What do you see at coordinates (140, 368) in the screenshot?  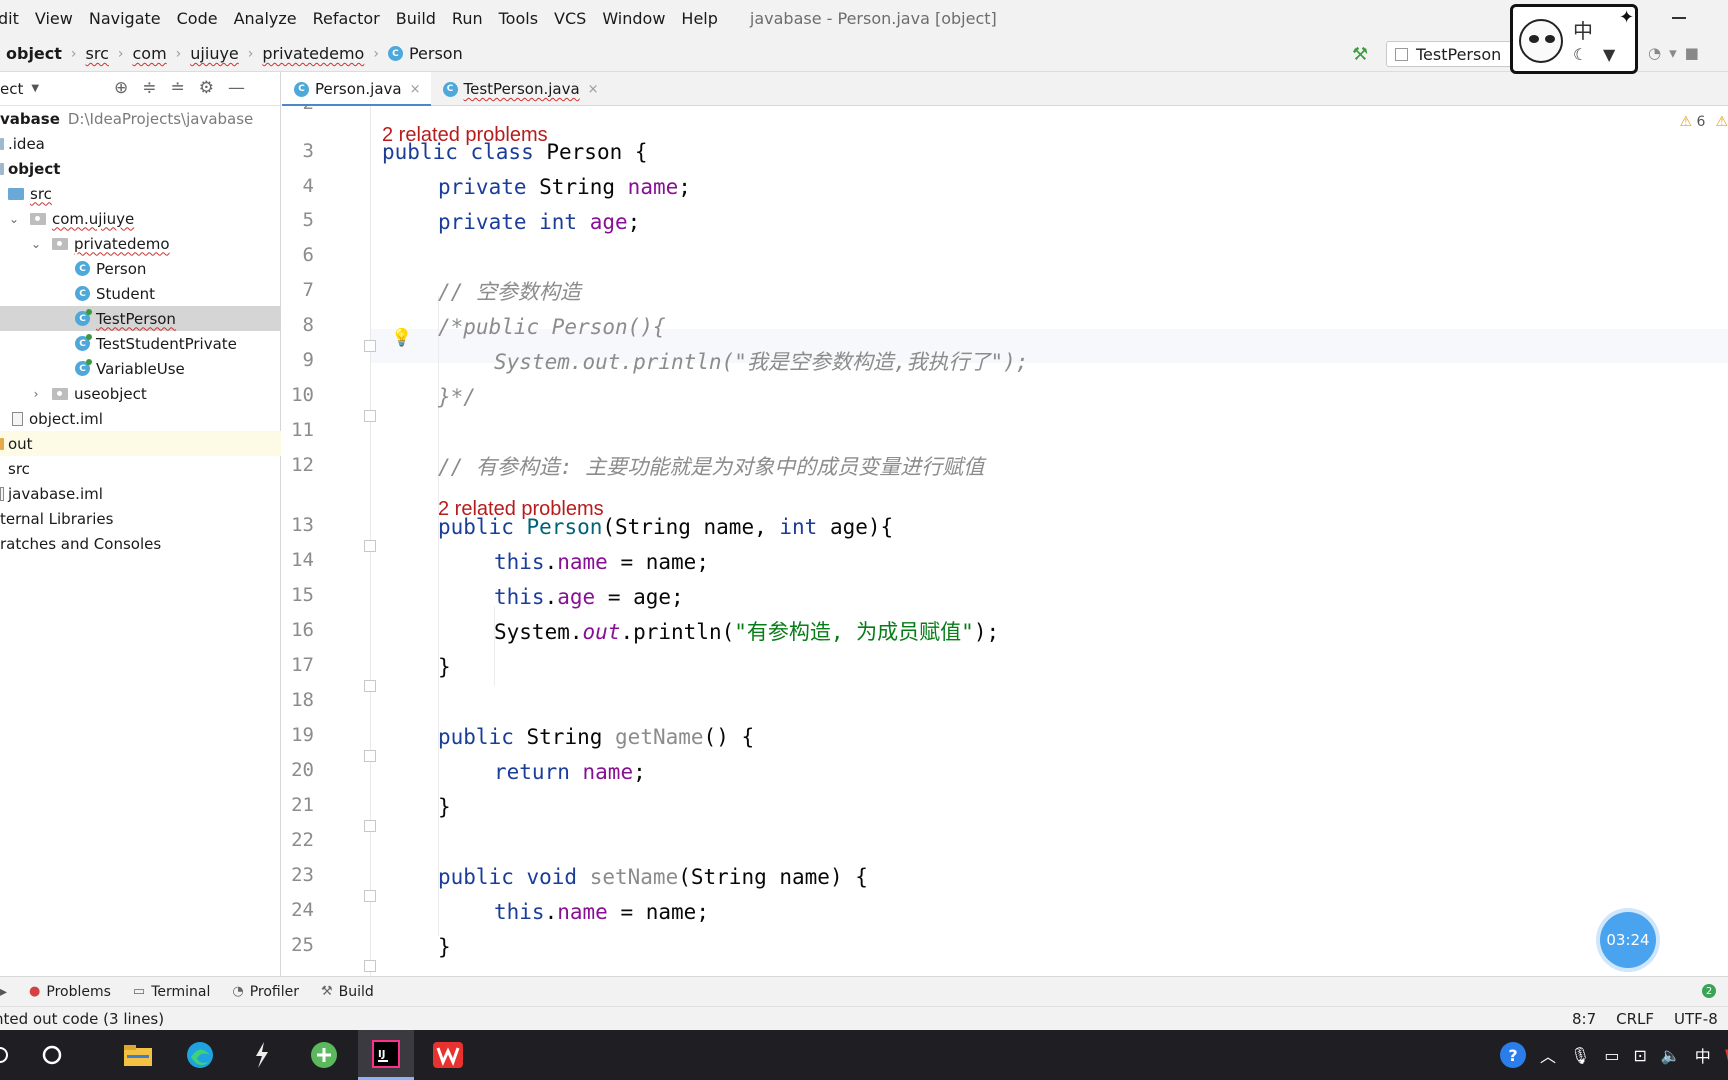 I see `tree-item-variableuse: C VariableUse` at bounding box center [140, 368].